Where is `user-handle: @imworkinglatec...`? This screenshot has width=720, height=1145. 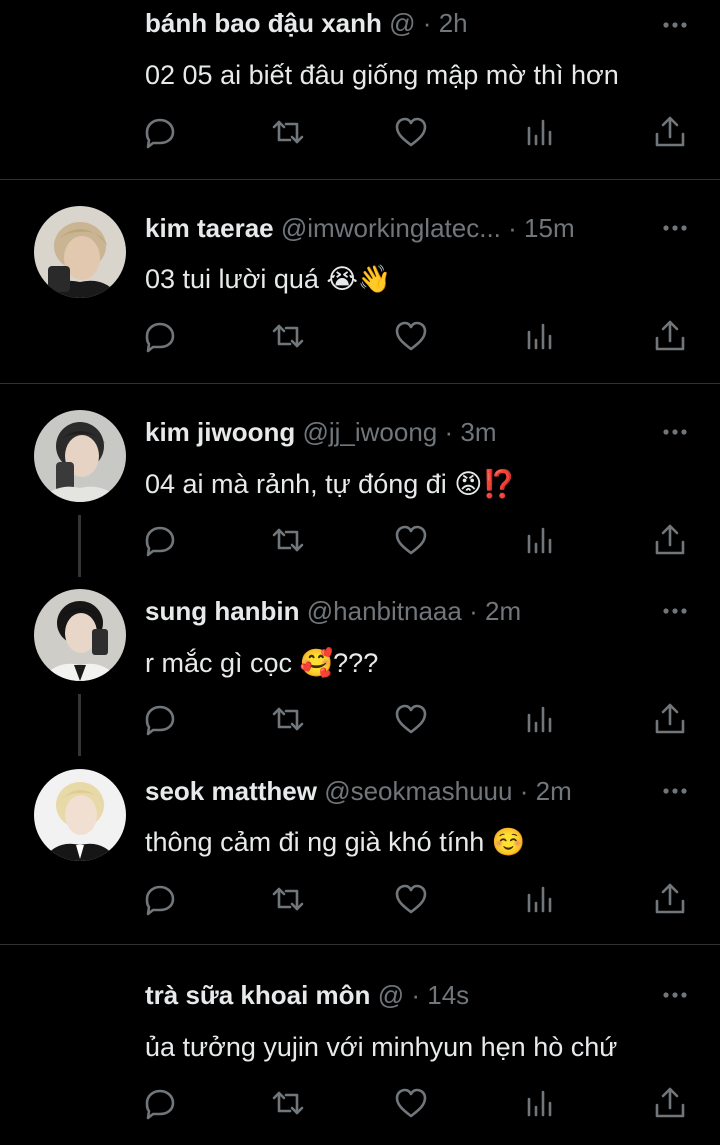 user-handle: @imworkinglatec... is located at coordinates (391, 228).